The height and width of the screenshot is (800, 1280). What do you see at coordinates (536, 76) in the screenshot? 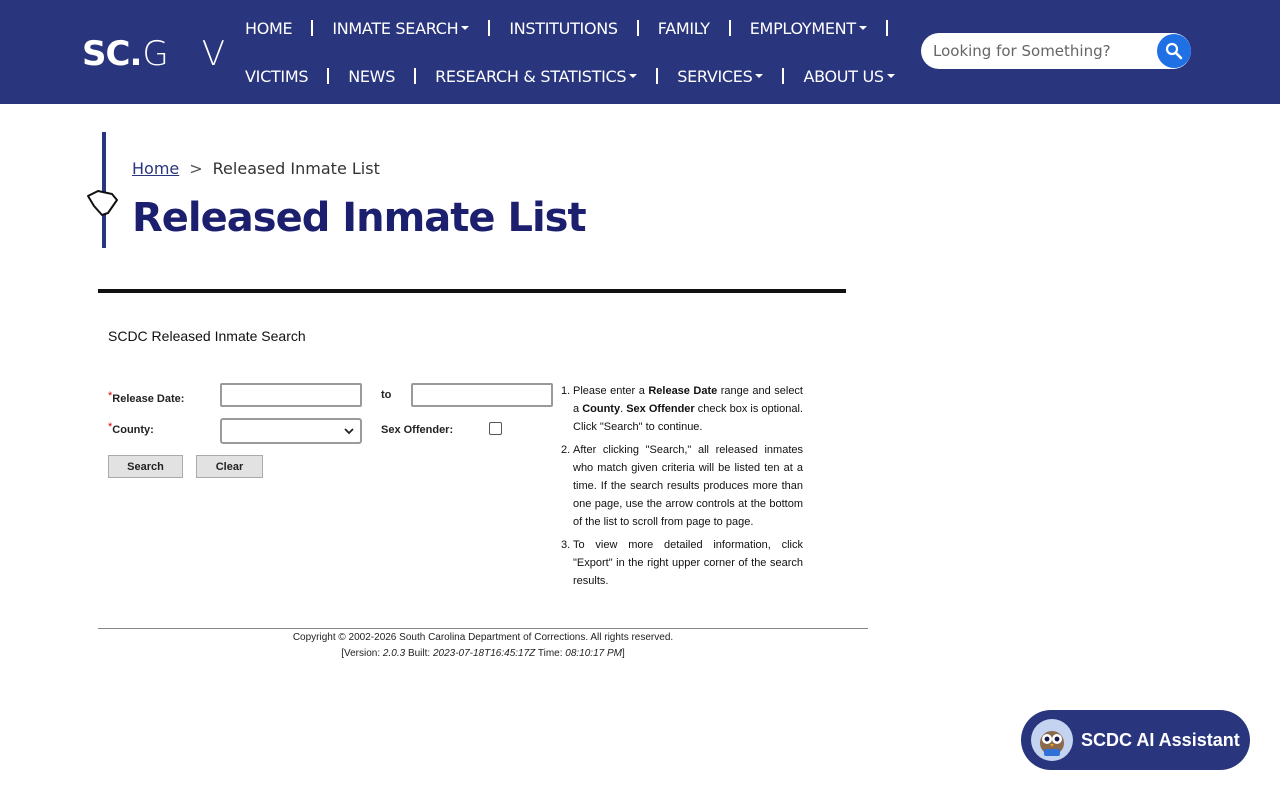
I see `nav-research-statistics: RESEARCH & STATISTICS` at bounding box center [536, 76].